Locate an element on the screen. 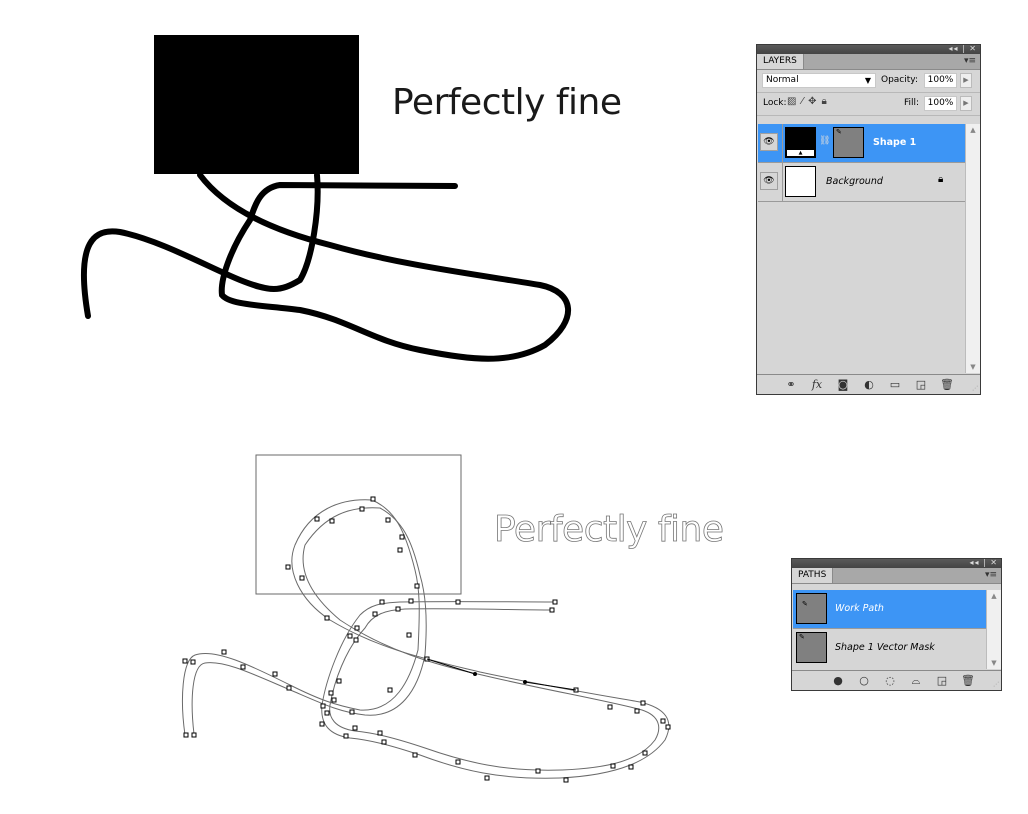  adjustment-icon: ◐ is located at coordinates (869, 384).